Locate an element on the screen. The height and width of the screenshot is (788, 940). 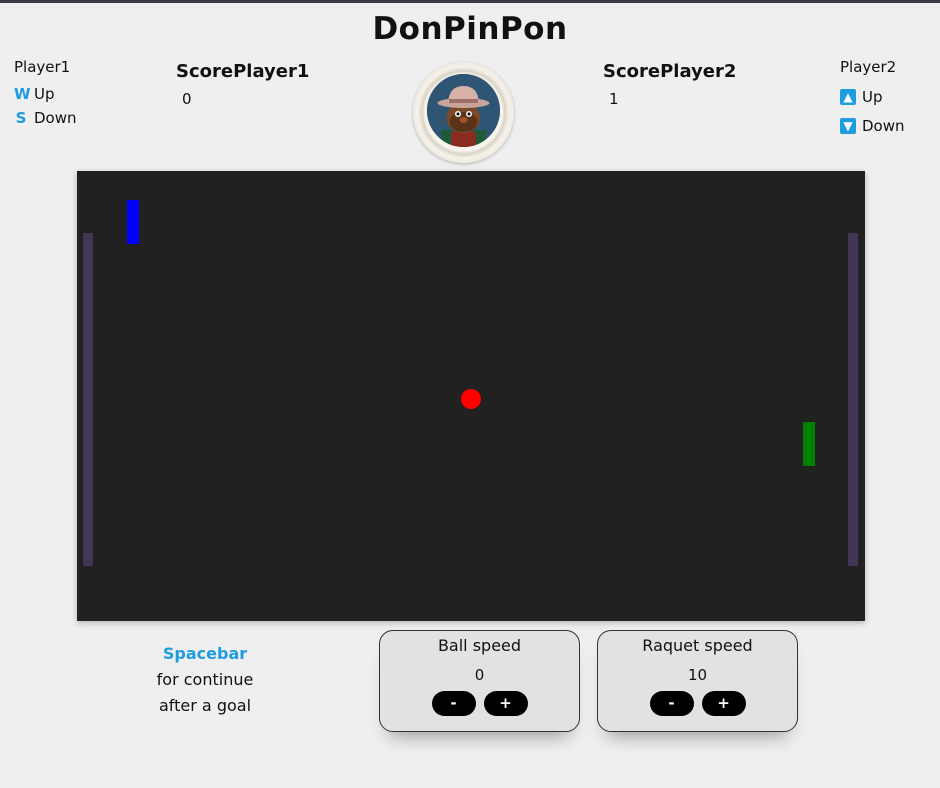
player1-up-row: W Up is located at coordinates (45, 94).